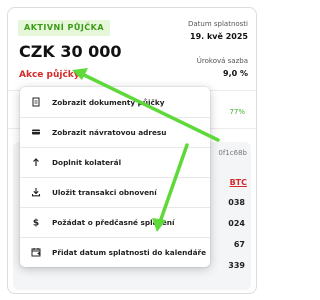  I want to click on status-badge: AKTIVNÍ PŮJČKA, so click(64, 28).